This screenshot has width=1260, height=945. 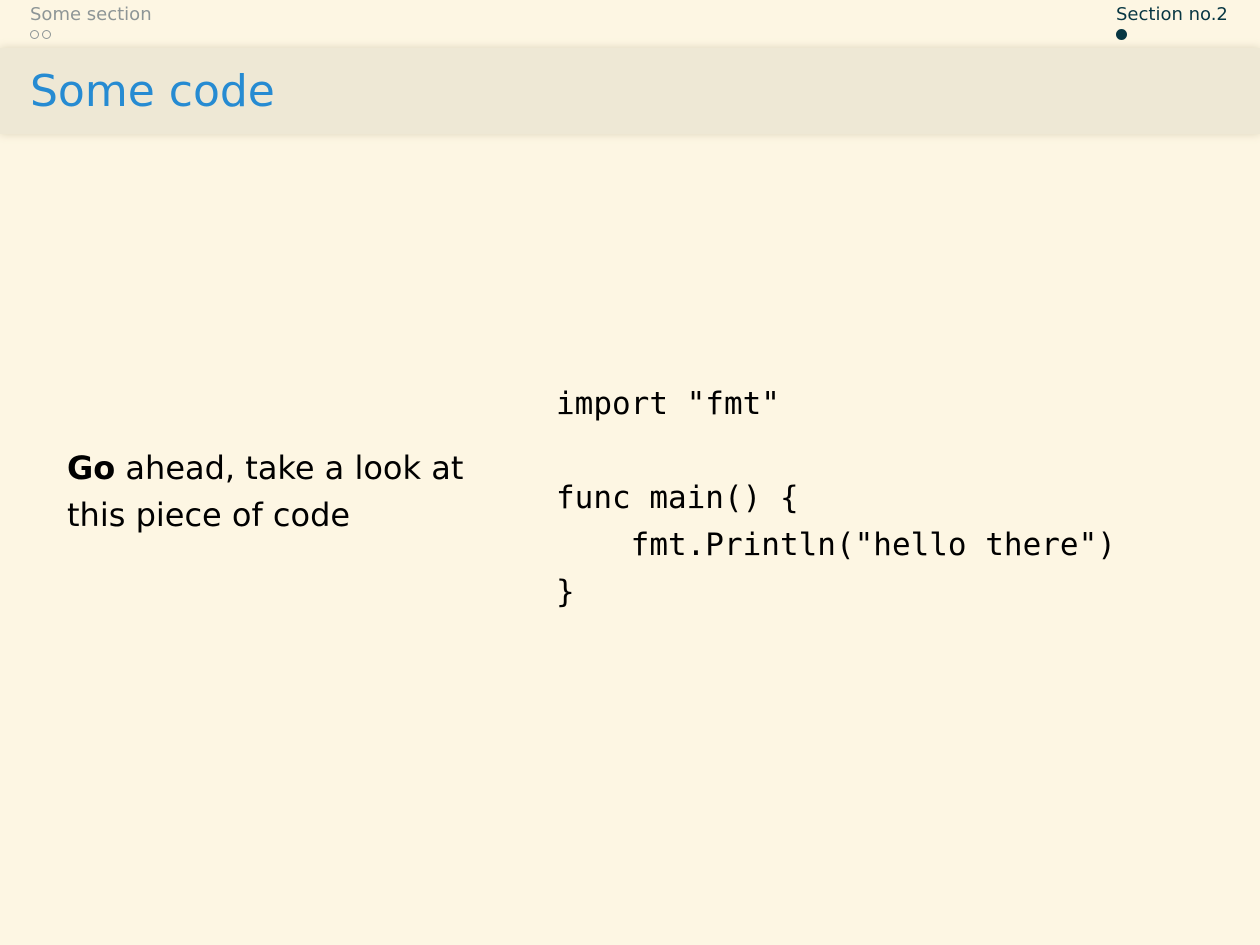 What do you see at coordinates (91, 15) in the screenshot?
I see `nav-section-label: Some section` at bounding box center [91, 15].